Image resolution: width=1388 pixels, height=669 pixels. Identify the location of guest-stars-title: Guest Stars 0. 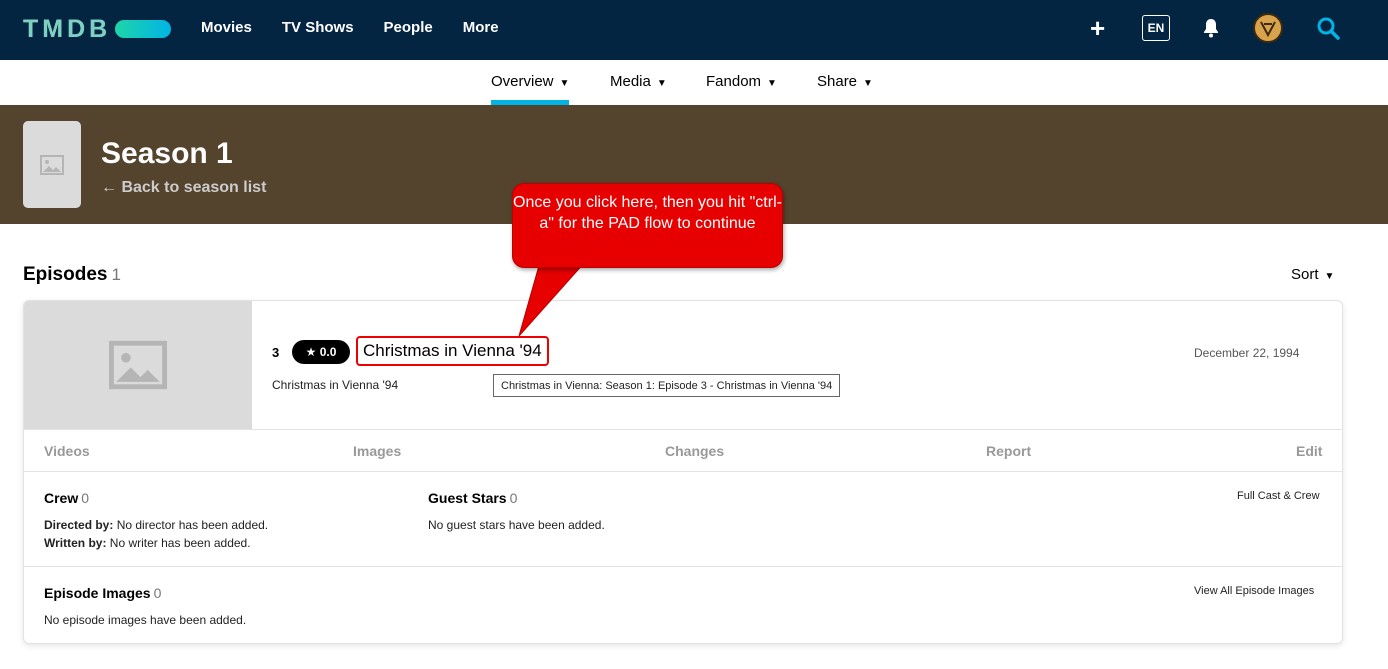
(472, 498).